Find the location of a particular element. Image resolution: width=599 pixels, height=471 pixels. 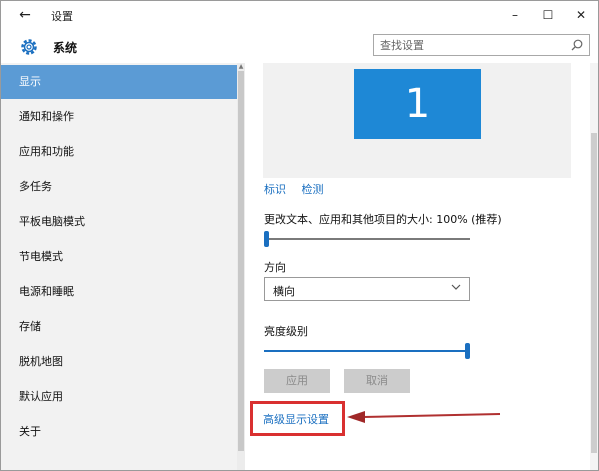

advanced-display-settings-link: 高级显示设置 is located at coordinates (296, 419).